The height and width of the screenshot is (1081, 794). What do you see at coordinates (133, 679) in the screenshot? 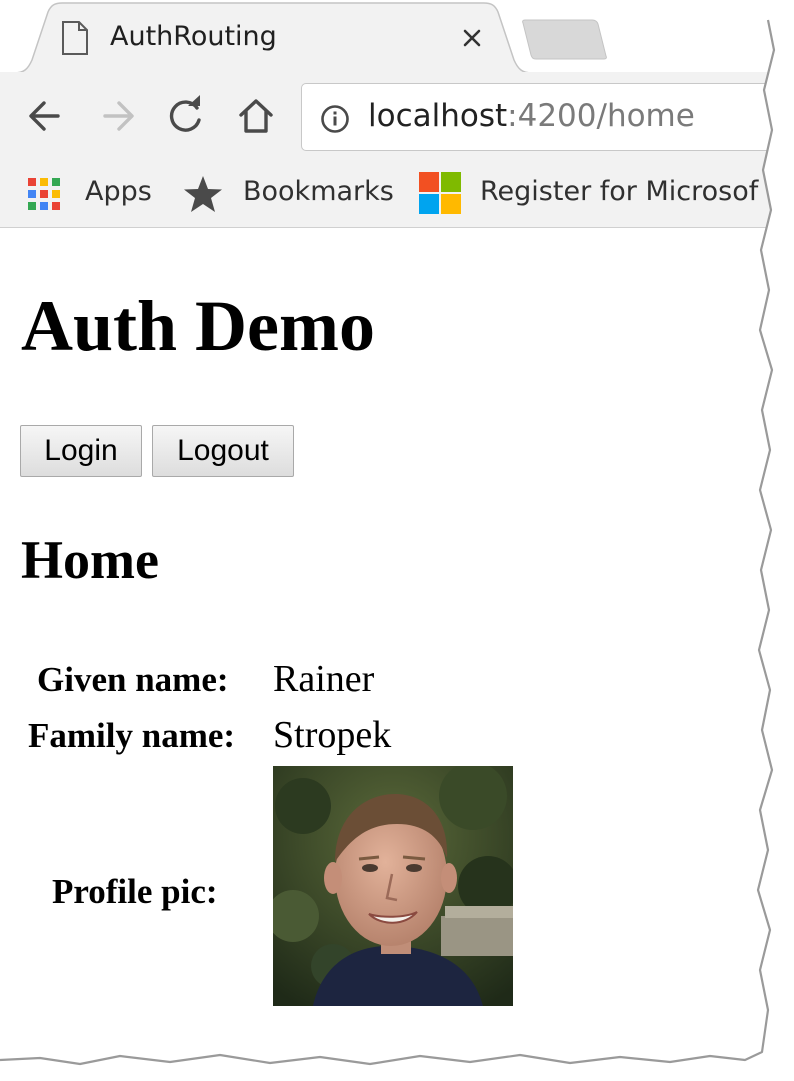
I see `given-name-label: Given name:` at bounding box center [133, 679].